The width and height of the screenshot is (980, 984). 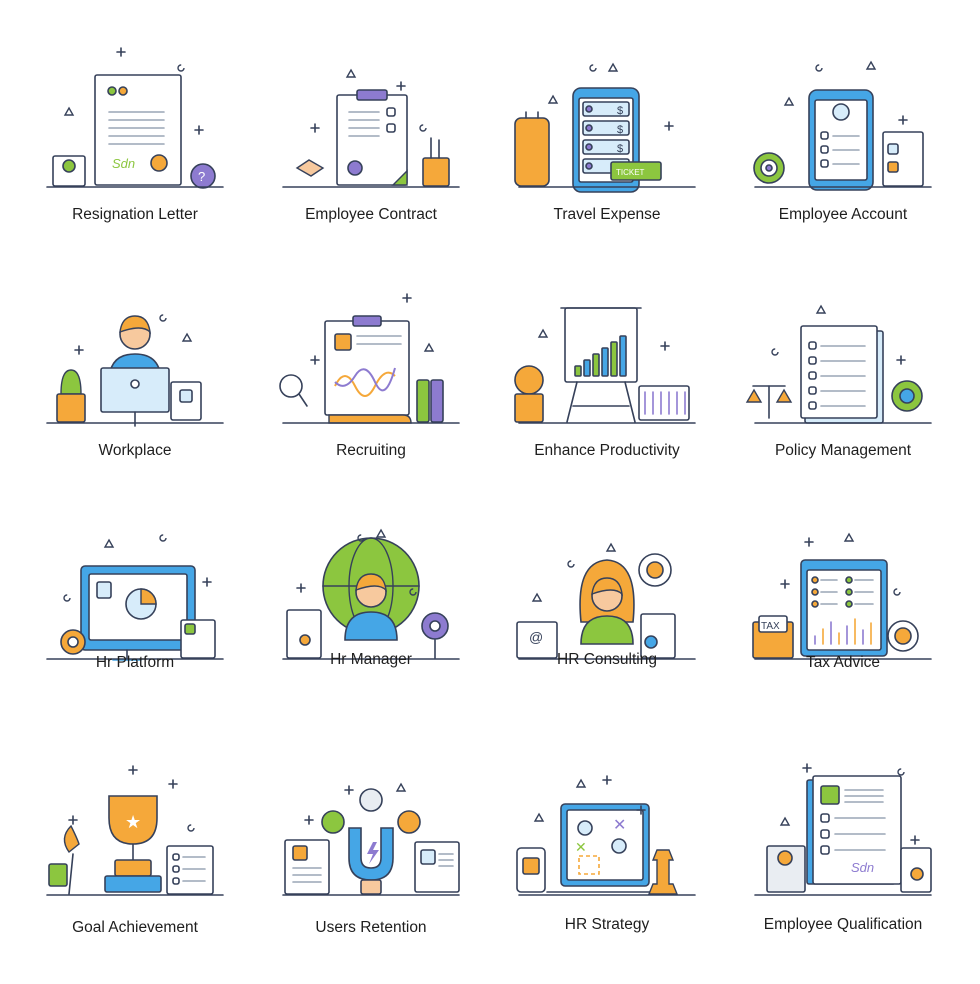 What do you see at coordinates (371, 214) in the screenshot?
I see `icon-label: Employee Contract` at bounding box center [371, 214].